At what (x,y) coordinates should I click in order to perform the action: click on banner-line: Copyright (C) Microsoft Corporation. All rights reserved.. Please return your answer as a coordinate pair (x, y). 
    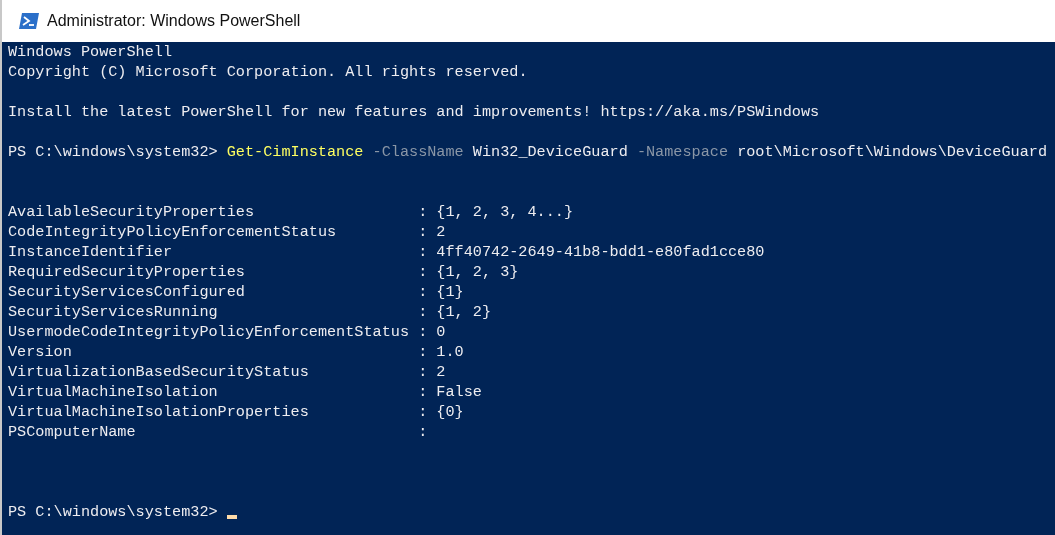
    Looking at the image, I should click on (268, 72).